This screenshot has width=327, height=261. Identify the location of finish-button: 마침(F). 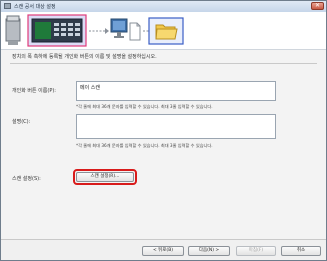
(256, 251).